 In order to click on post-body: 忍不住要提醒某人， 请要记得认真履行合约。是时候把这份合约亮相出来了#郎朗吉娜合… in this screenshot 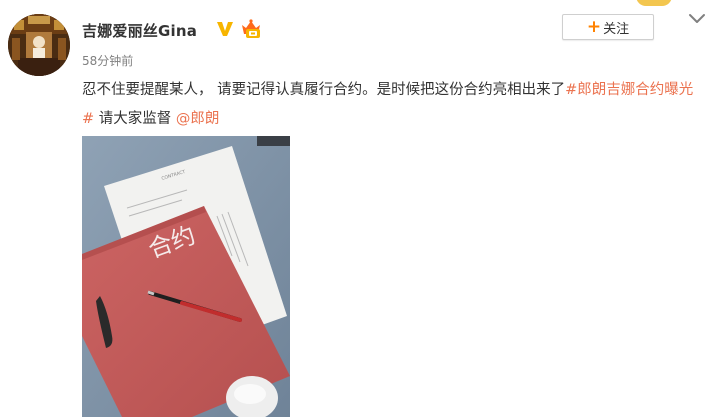, I will do `click(392, 105)`.